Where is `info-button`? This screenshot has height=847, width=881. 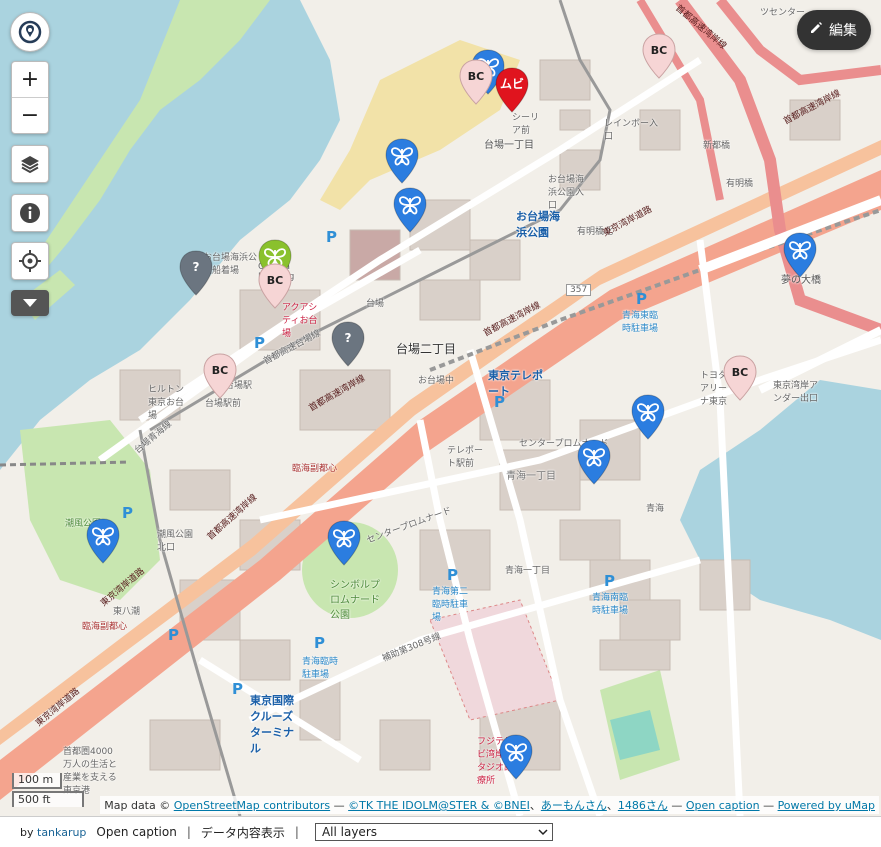
info-button is located at coordinates (30, 213).